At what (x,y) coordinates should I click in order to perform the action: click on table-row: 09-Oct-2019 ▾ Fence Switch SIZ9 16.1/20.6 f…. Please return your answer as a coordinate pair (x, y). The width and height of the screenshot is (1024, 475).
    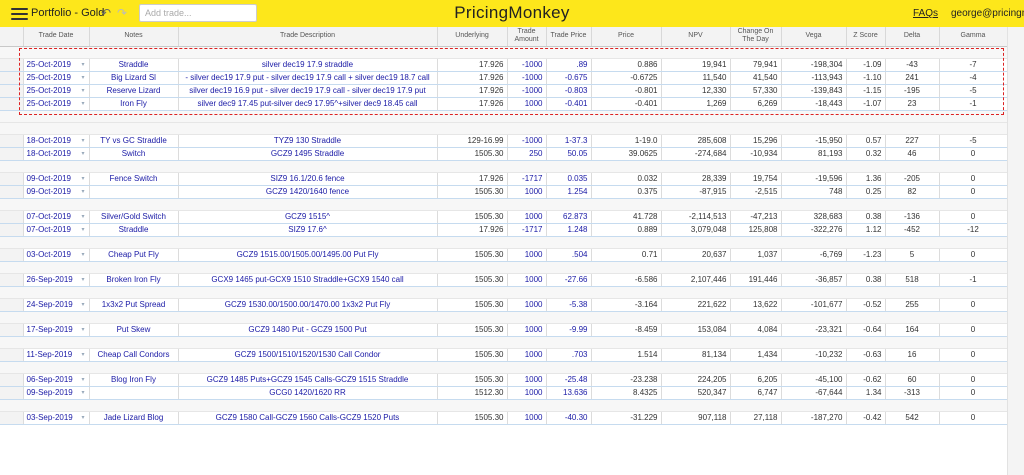
    Looking at the image, I should click on (504, 179).